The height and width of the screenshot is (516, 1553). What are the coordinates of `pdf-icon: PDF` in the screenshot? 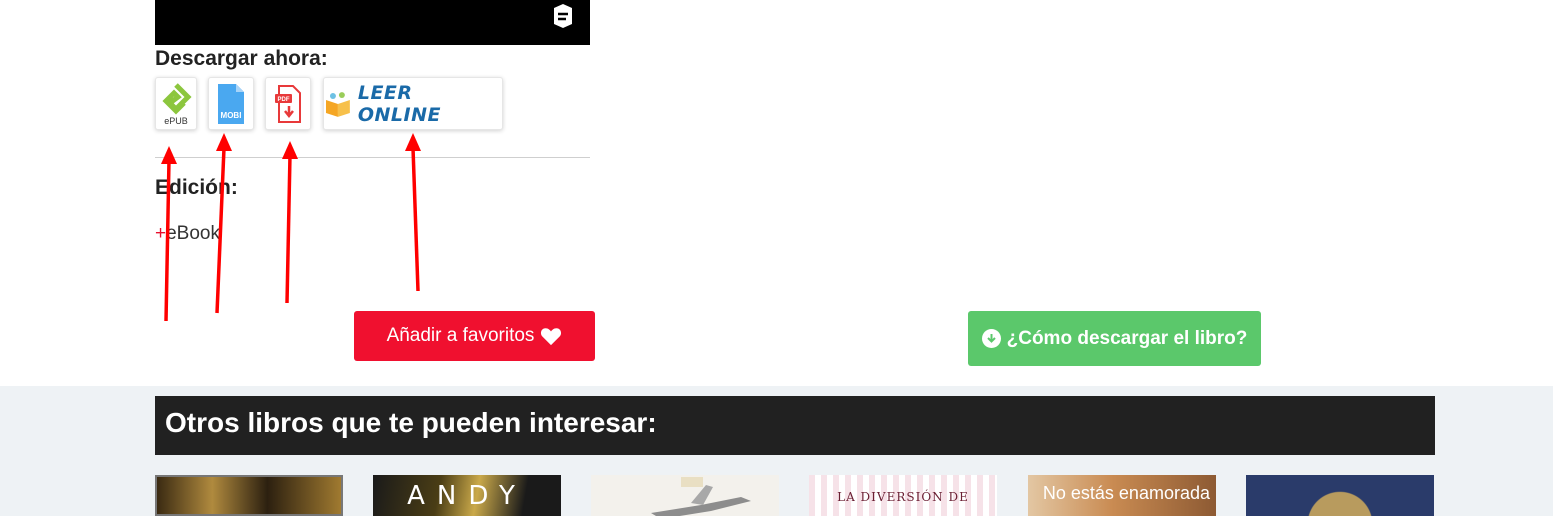 It's located at (288, 103).